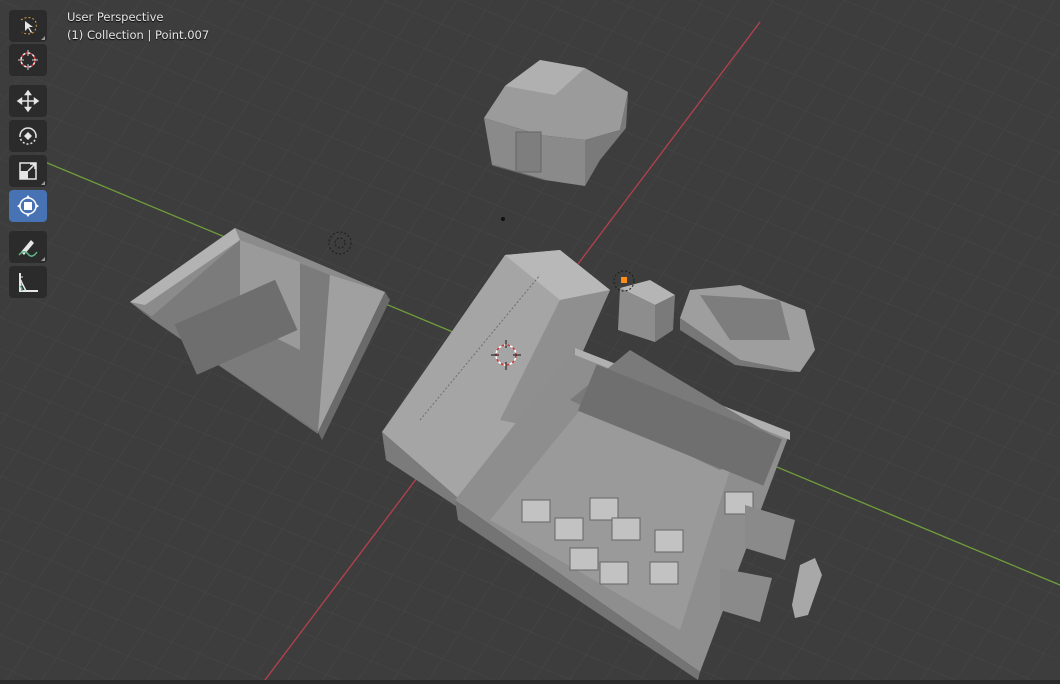  I want to click on cursor-icon, so click(28, 60).